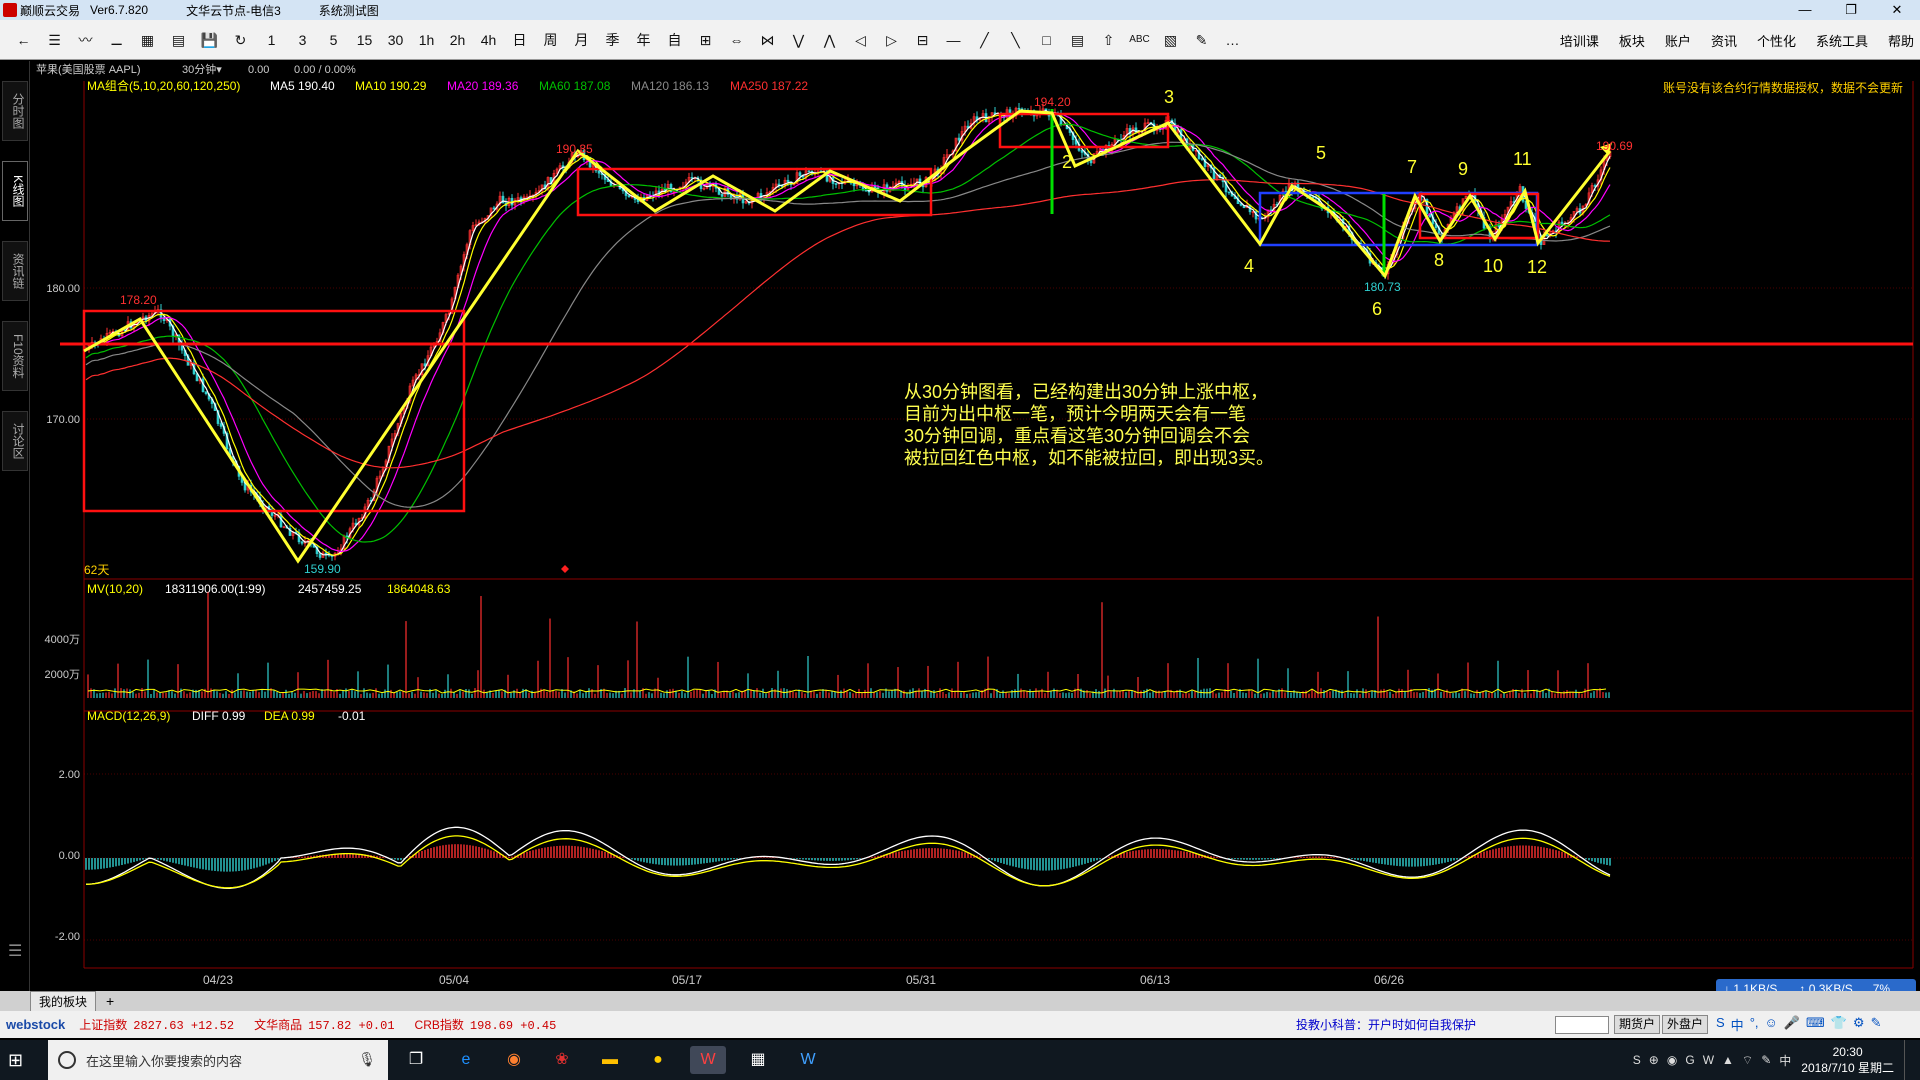 The width and height of the screenshot is (1920, 1080). What do you see at coordinates (148, 40) in the screenshot?
I see `tb-grid-button: ▦` at bounding box center [148, 40].